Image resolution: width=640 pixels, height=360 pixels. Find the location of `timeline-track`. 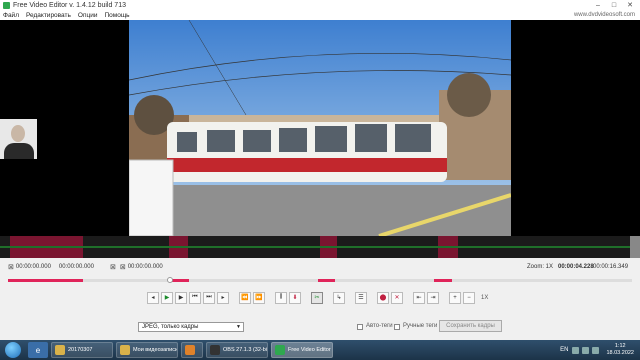

timeline-track is located at coordinates (320, 247).